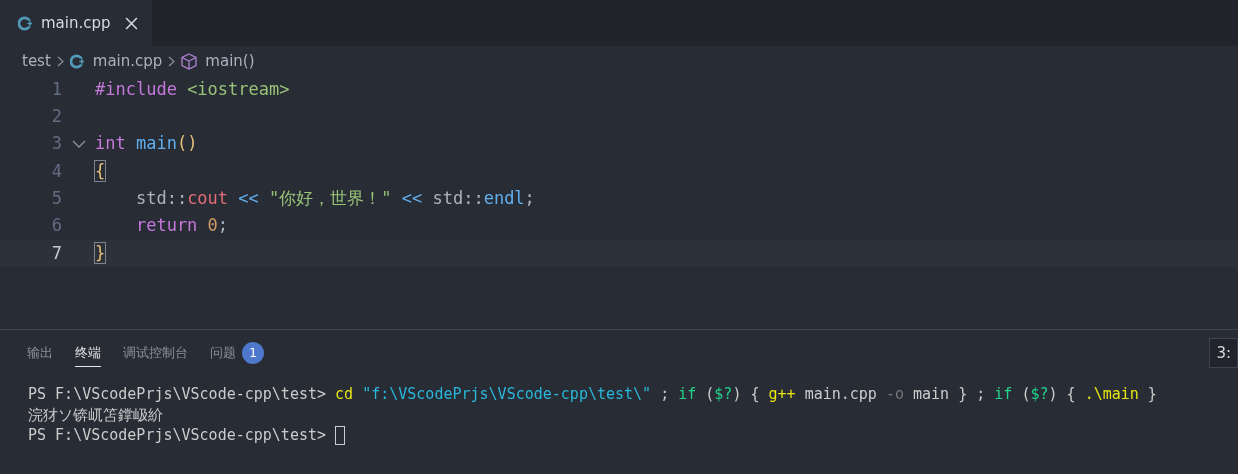 This screenshot has height=474, width=1238. Describe the element at coordinates (56, 117) in the screenshot. I see `line-number: 2` at that location.